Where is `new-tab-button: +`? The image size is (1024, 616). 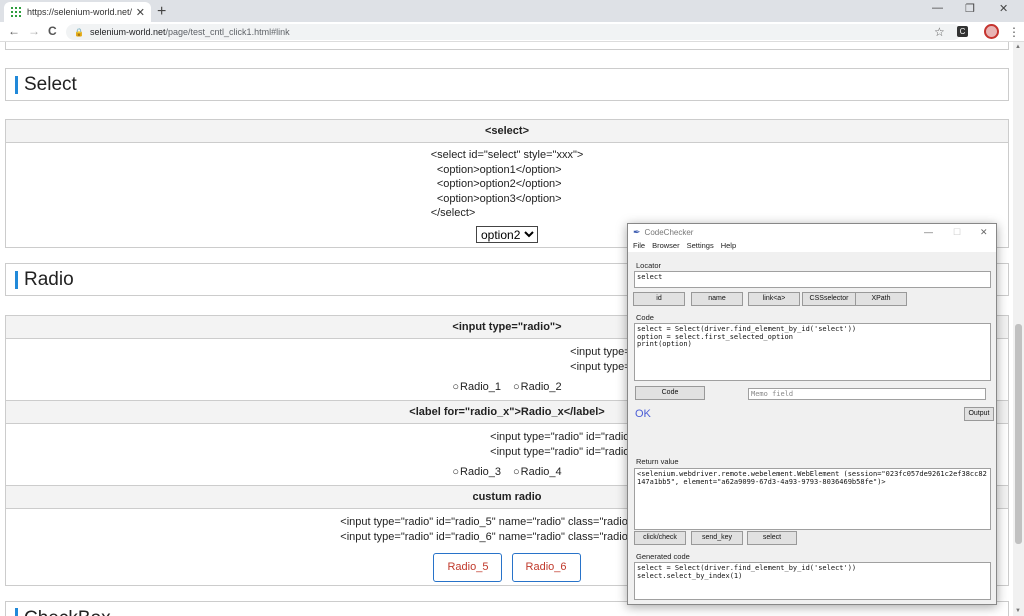
new-tab-button: + is located at coordinates (161, 12).